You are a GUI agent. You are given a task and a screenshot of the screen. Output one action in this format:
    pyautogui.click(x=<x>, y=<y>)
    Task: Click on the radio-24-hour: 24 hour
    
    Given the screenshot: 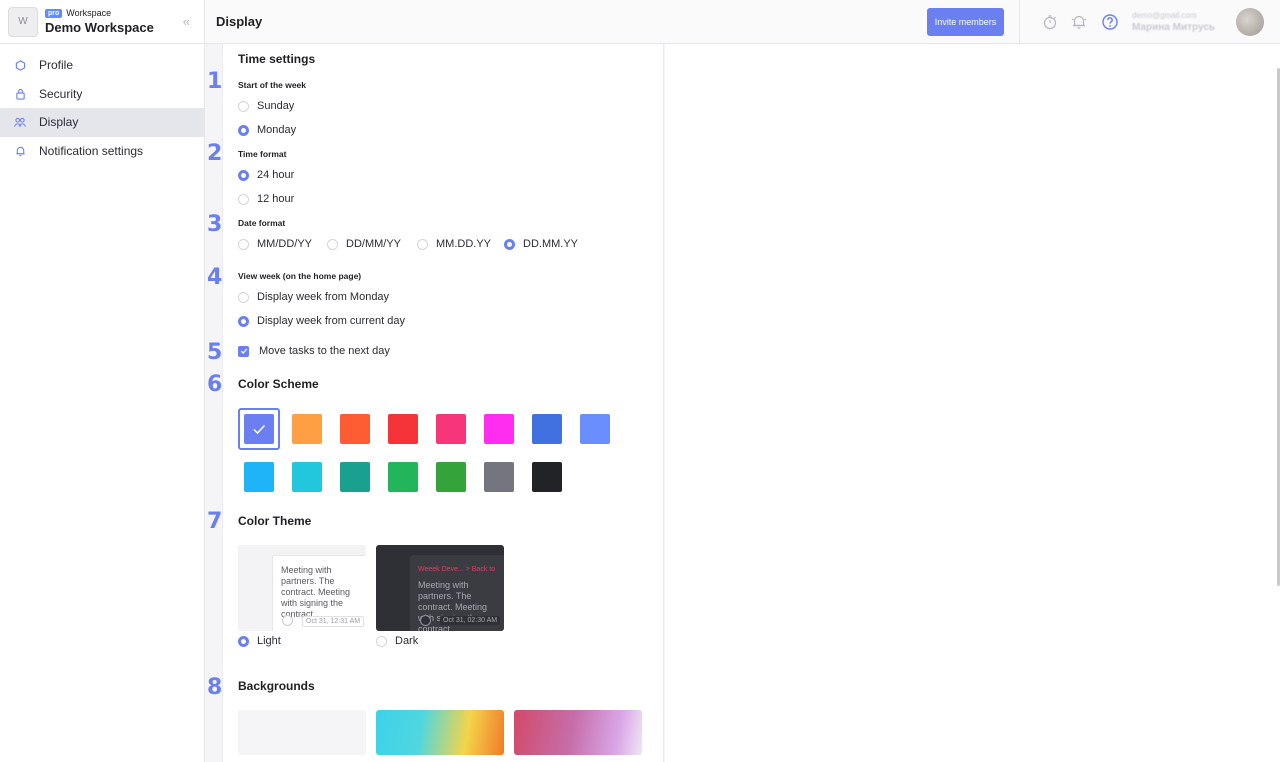 What is the action you would take?
    pyautogui.click(x=266, y=175)
    